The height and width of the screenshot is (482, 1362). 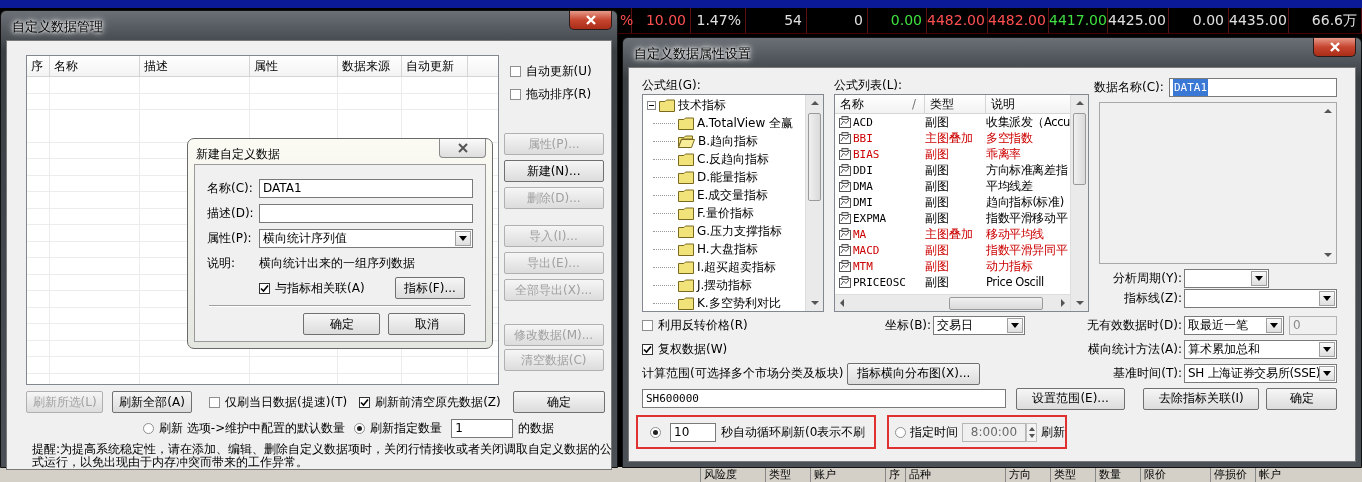 What do you see at coordinates (426, 324) in the screenshot?
I see `dialog-button: 取消` at bounding box center [426, 324].